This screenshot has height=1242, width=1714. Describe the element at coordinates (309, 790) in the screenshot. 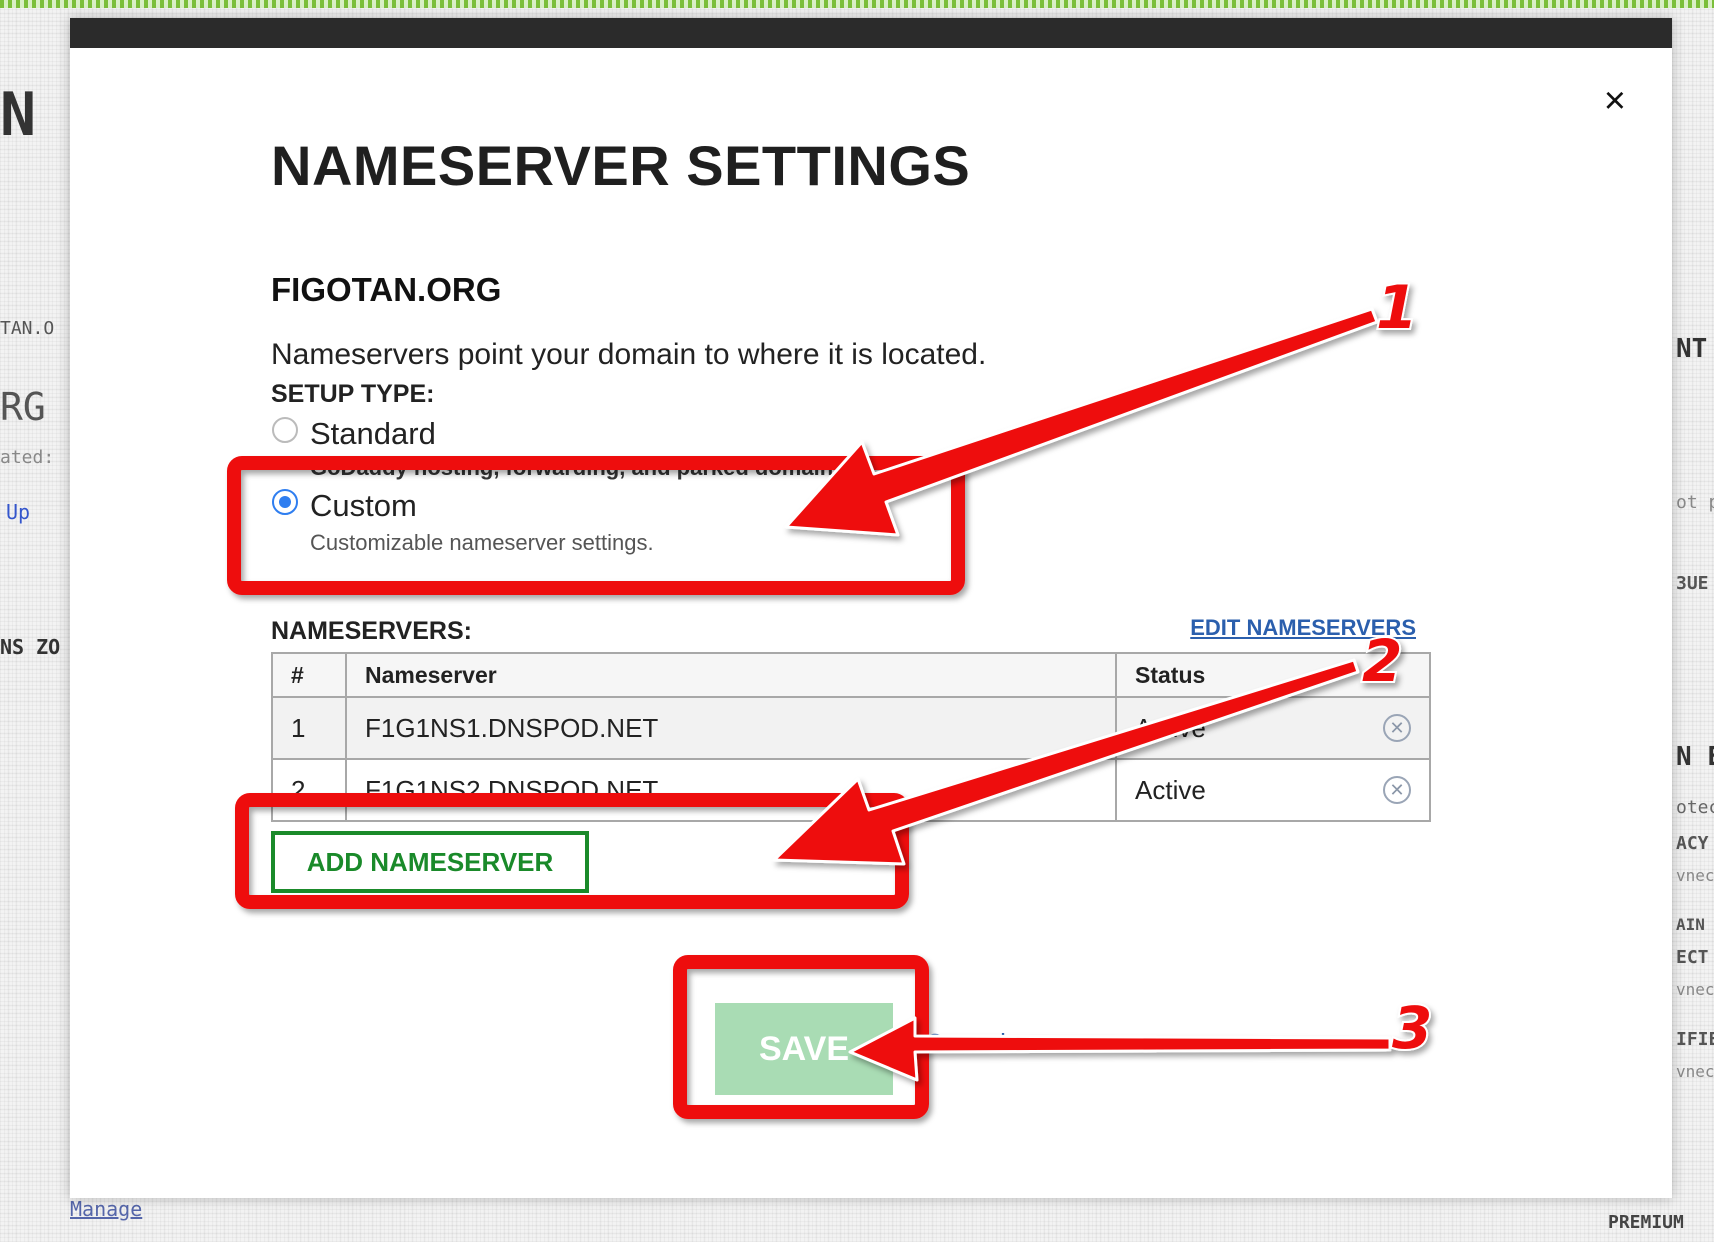

I see `row-number: 2` at that location.